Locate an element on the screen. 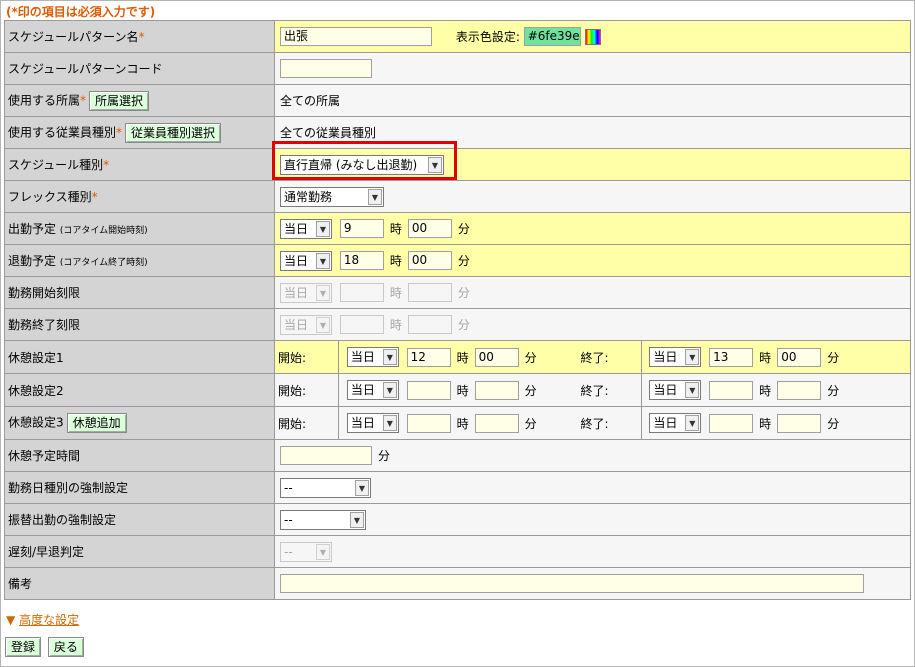  break-1-end-day-select: 当日 ▼ is located at coordinates (675, 357).